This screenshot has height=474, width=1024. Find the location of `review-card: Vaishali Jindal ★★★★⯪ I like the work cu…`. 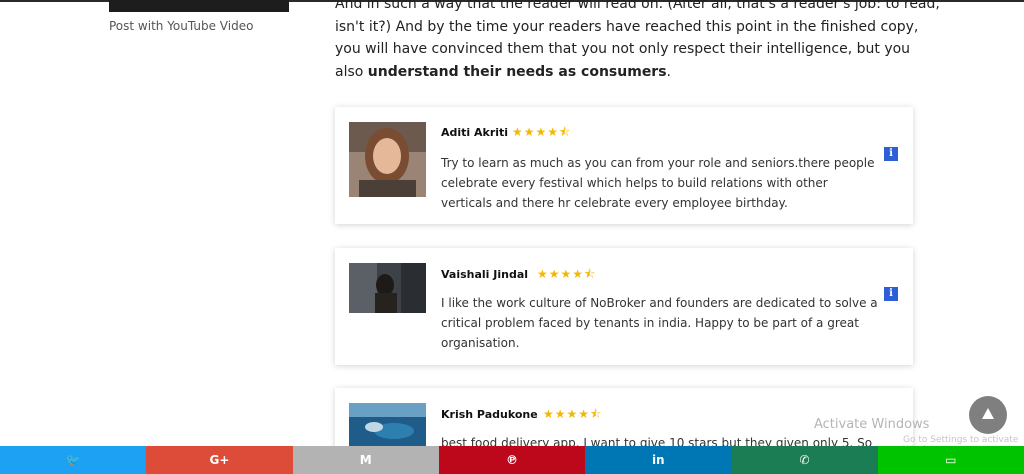

review-card: Vaishali Jindal ★★★★⯪ I like the work cu… is located at coordinates (624, 306).